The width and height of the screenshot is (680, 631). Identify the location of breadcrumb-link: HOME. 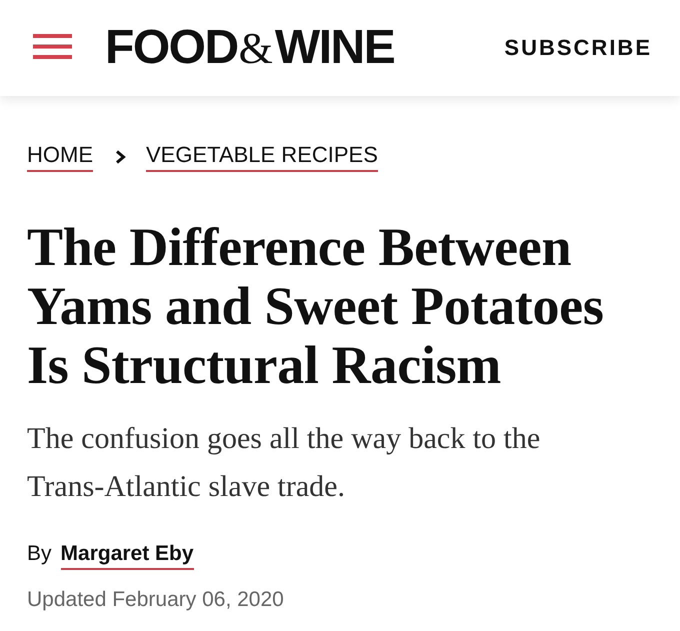
(60, 157).